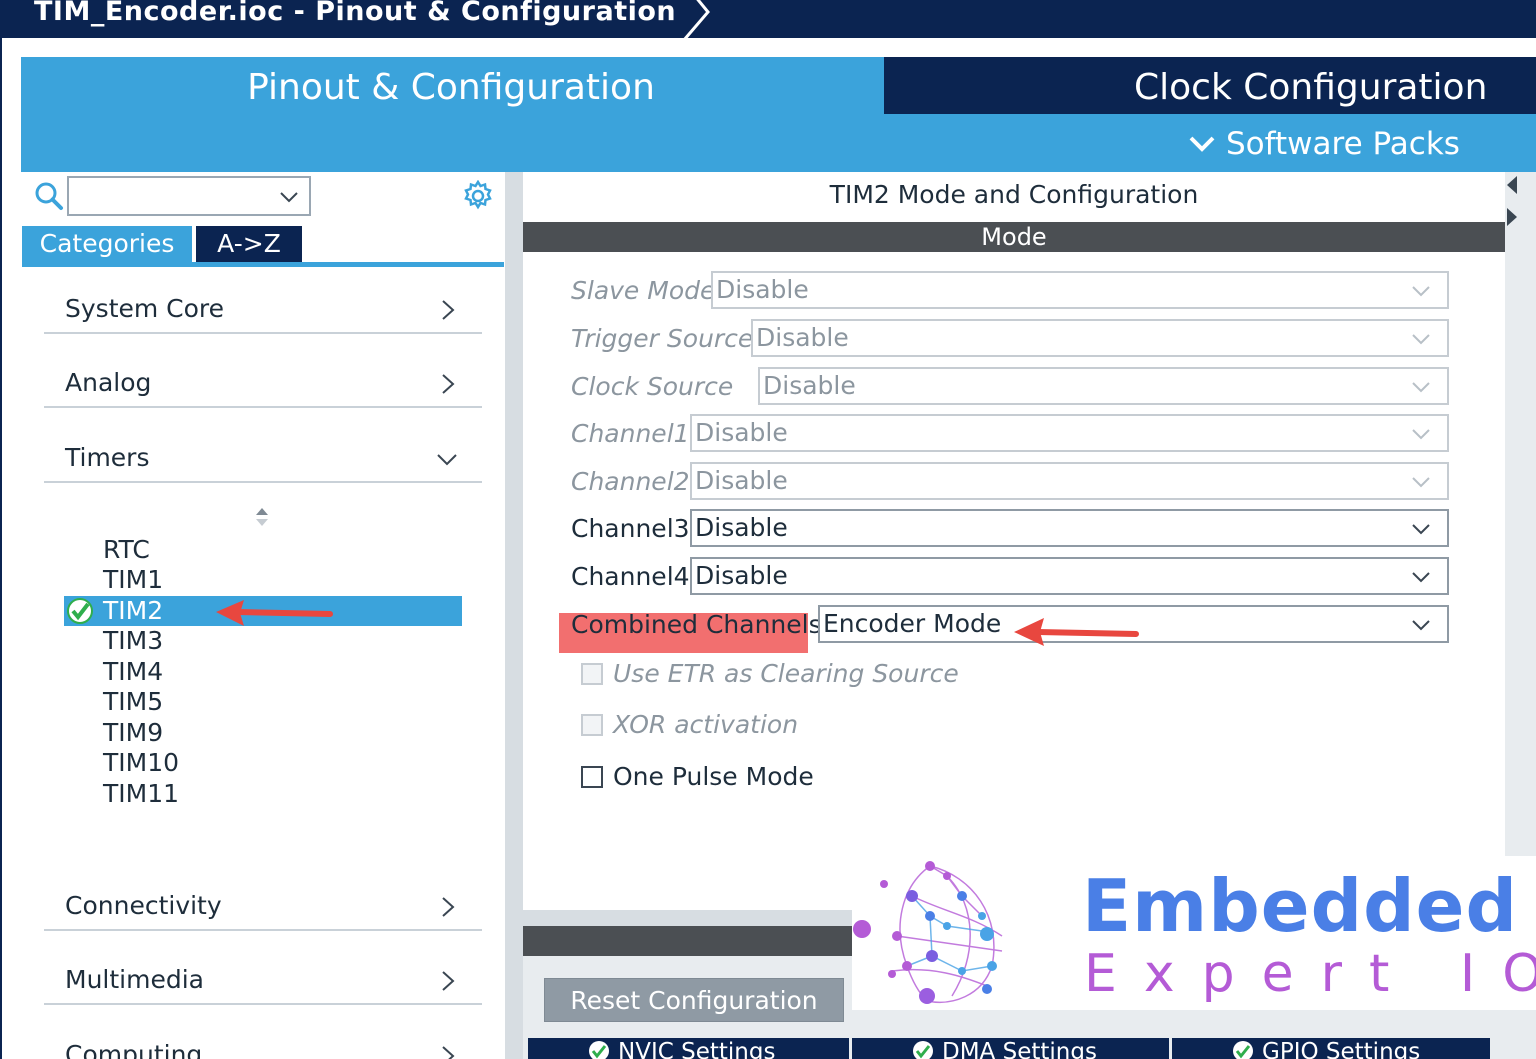 The image size is (1536, 1059). Describe the element at coordinates (263, 908) in the screenshot. I see `category-connectivity: Connectivity` at that location.